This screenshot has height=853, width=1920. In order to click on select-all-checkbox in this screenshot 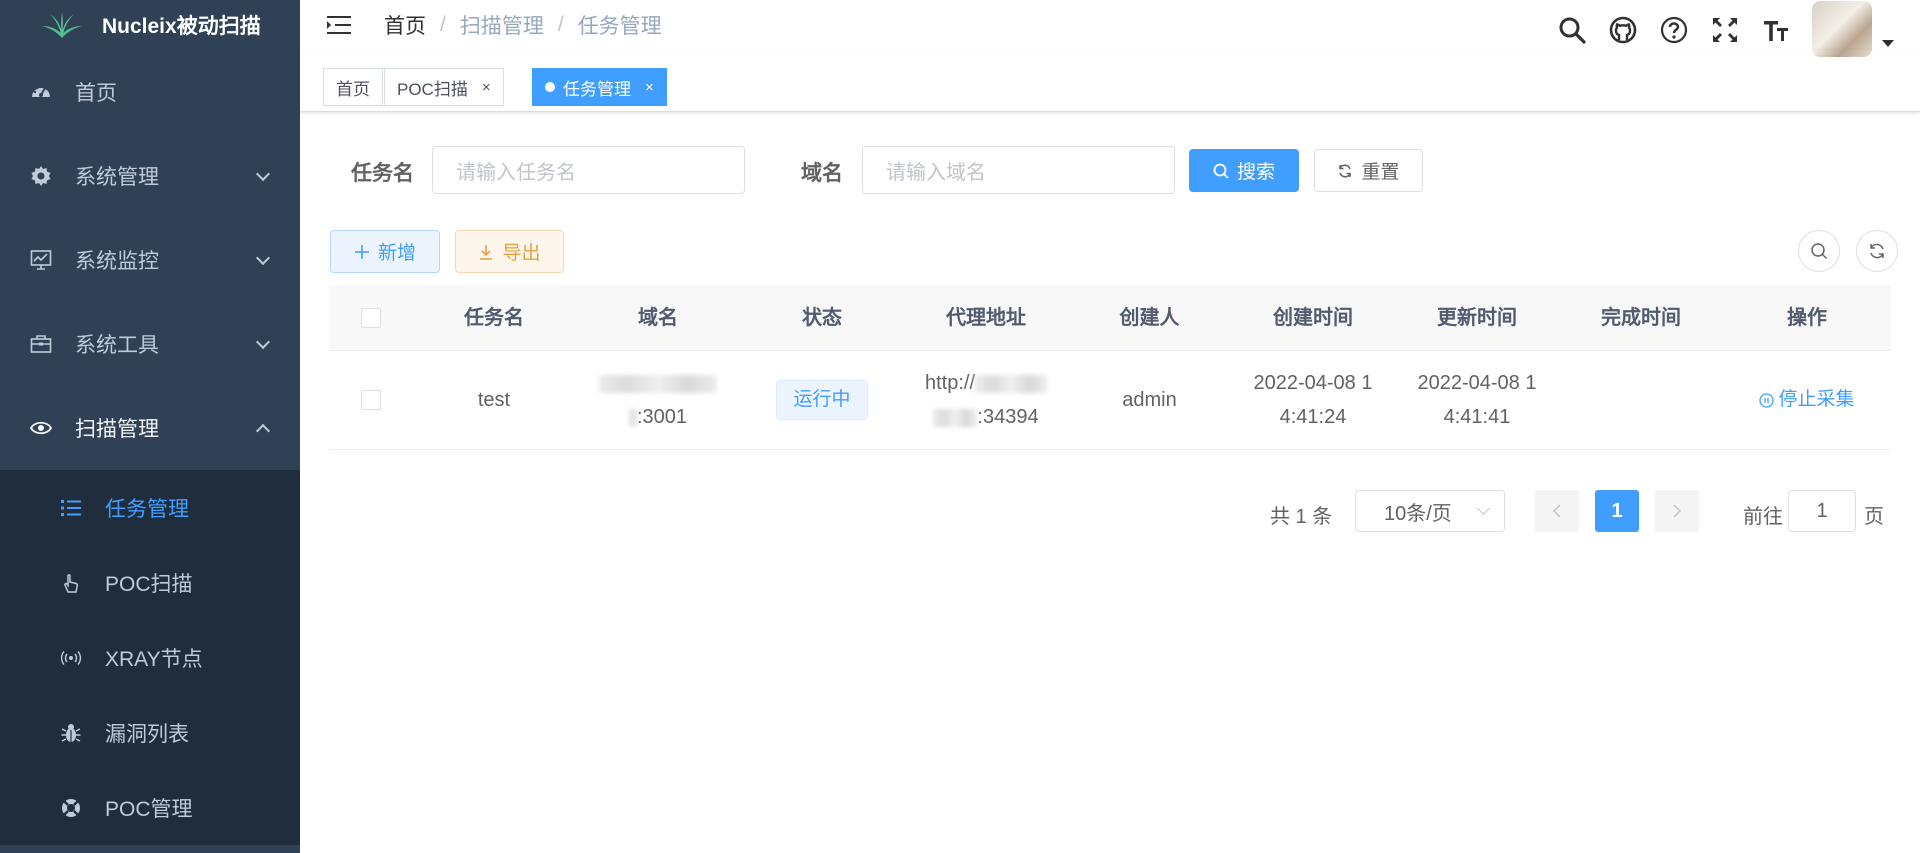, I will do `click(370, 317)`.